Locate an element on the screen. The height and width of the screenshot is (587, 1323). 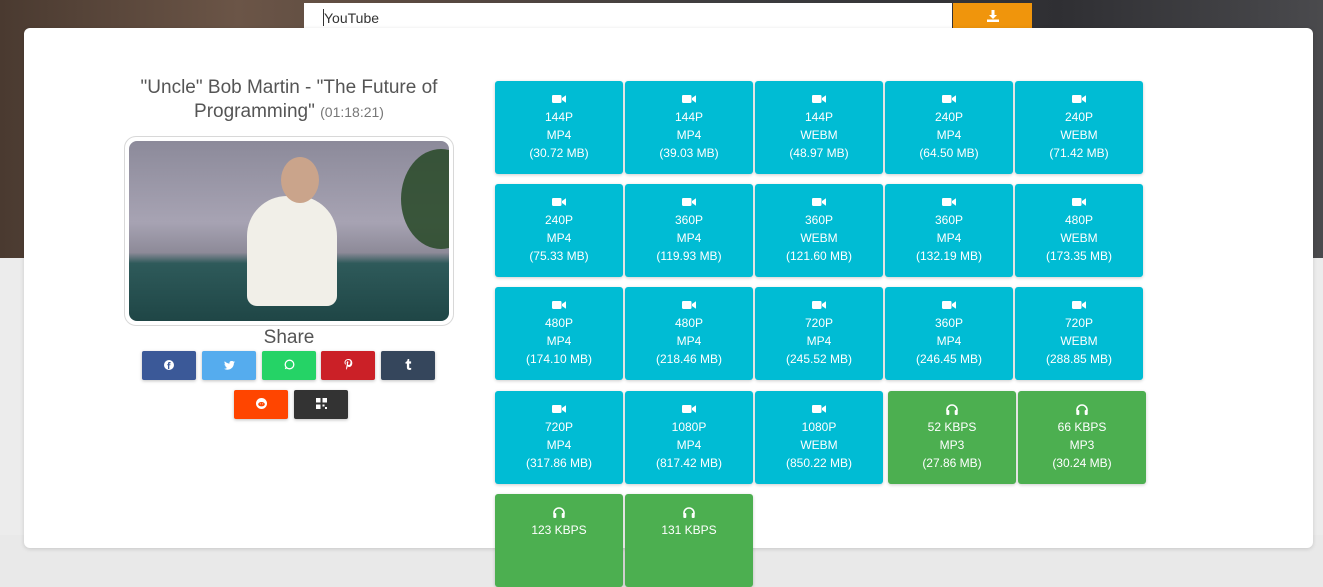
video-download-tile: 720P MP4 (317.86 MB) is located at coordinates (559, 437).